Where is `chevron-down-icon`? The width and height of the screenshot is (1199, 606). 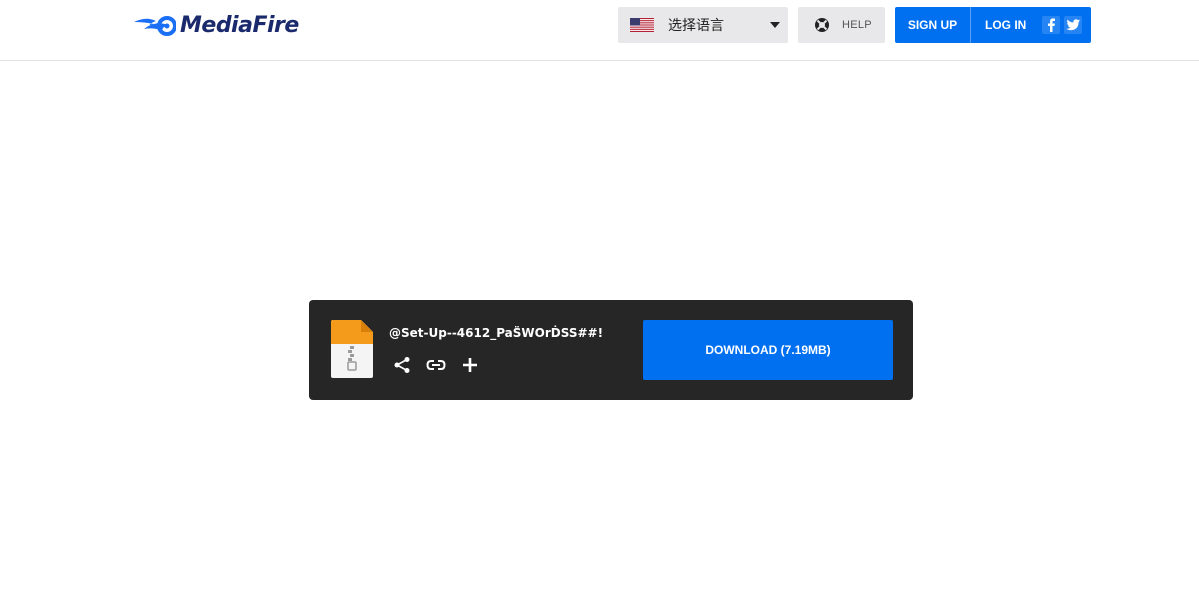 chevron-down-icon is located at coordinates (775, 25).